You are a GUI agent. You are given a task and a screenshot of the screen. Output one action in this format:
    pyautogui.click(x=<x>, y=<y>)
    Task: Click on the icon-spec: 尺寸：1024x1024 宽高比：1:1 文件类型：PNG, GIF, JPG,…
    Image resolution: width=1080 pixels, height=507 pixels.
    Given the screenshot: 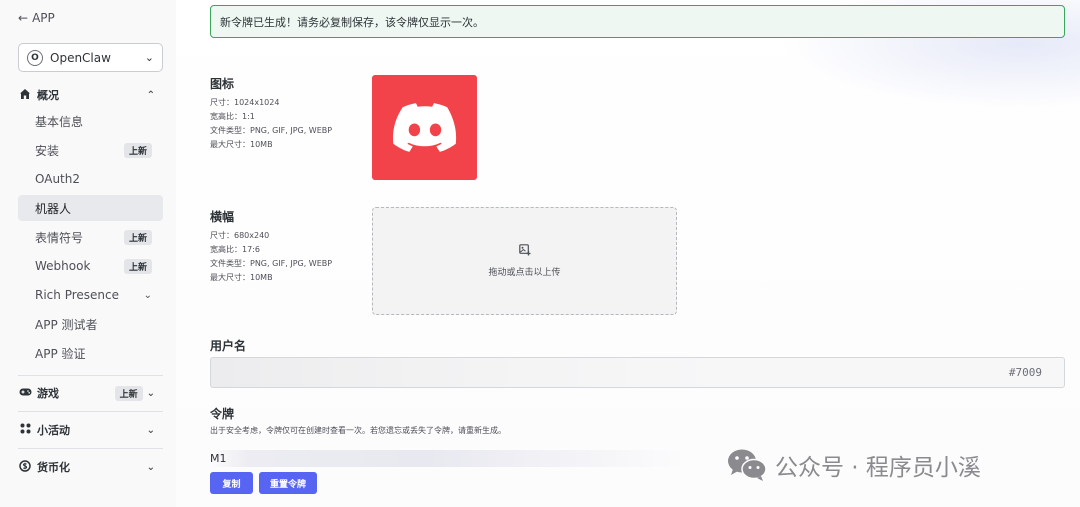 What is the action you would take?
    pyautogui.click(x=271, y=124)
    